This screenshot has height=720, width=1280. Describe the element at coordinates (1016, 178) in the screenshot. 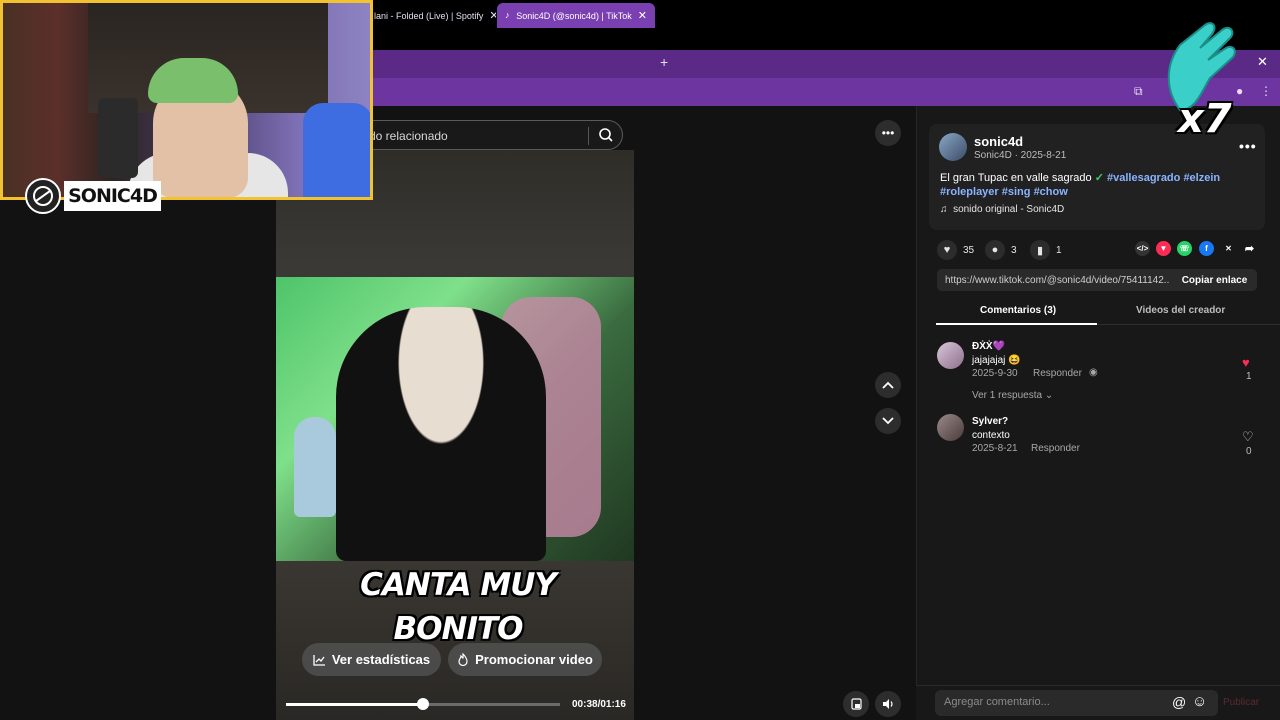

I see `description-text: El gran Tupac en valle sagrado` at that location.